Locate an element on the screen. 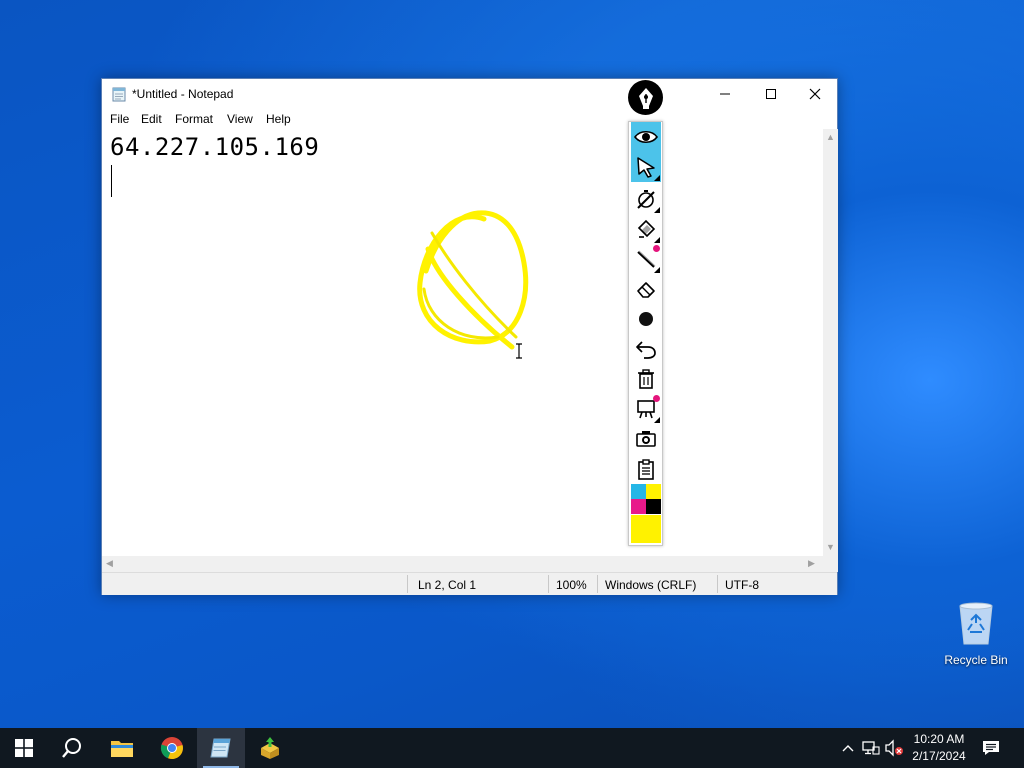 Image resolution: width=1024 pixels, height=768 pixels. pen-logo-button is located at coordinates (645, 97).